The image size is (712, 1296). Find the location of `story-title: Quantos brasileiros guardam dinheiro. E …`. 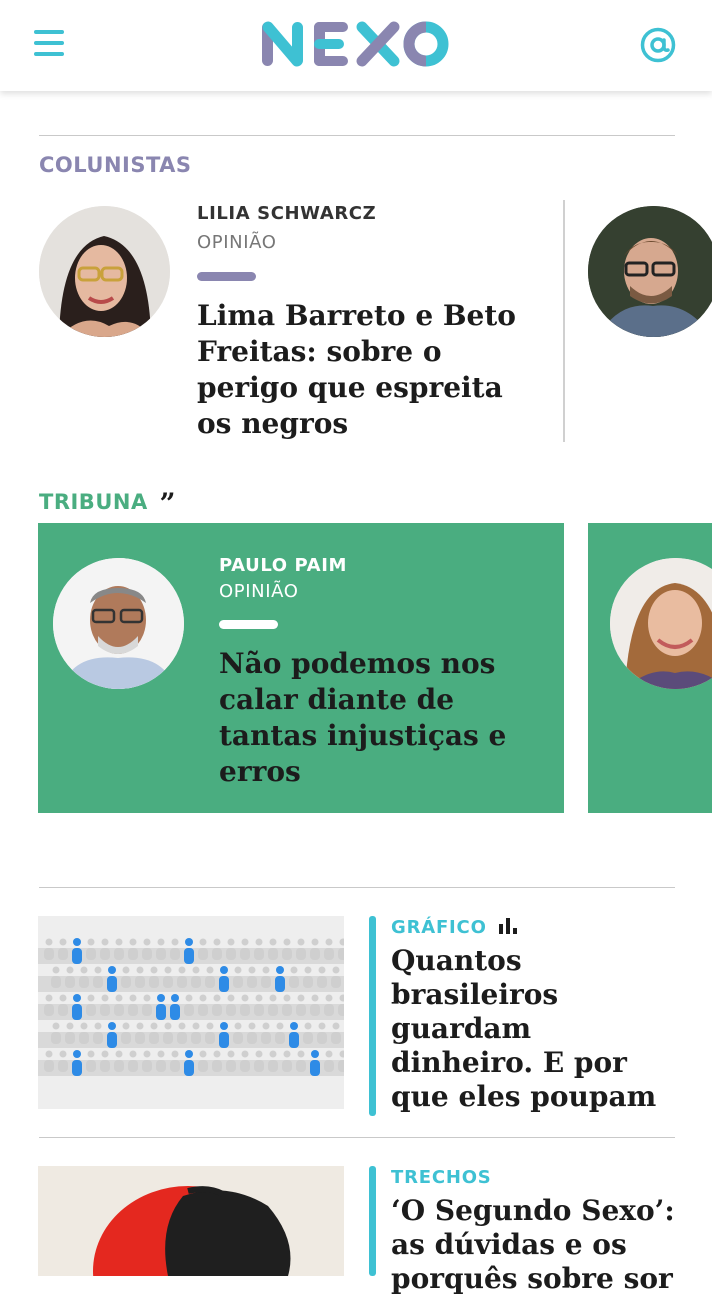

story-title: Quantos brasileiros guardam dinheiro. E … is located at coordinates (541, 1029).